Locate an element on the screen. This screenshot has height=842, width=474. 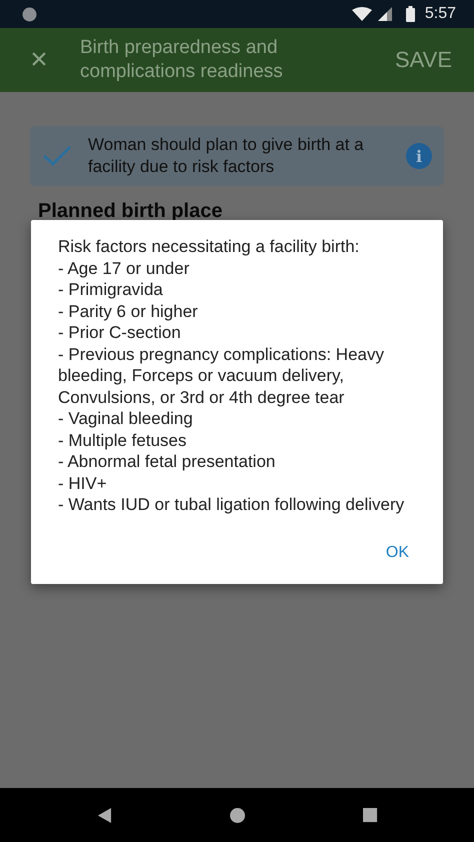
risk-factor-item: - HIV+ is located at coordinates (83, 483).